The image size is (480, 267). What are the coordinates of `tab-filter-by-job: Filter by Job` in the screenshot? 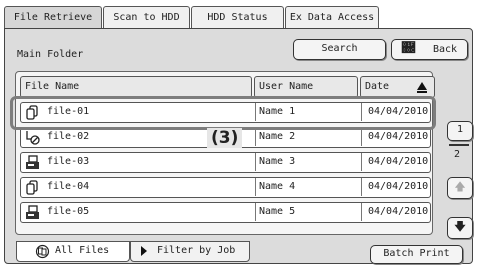 It's located at (190, 251).